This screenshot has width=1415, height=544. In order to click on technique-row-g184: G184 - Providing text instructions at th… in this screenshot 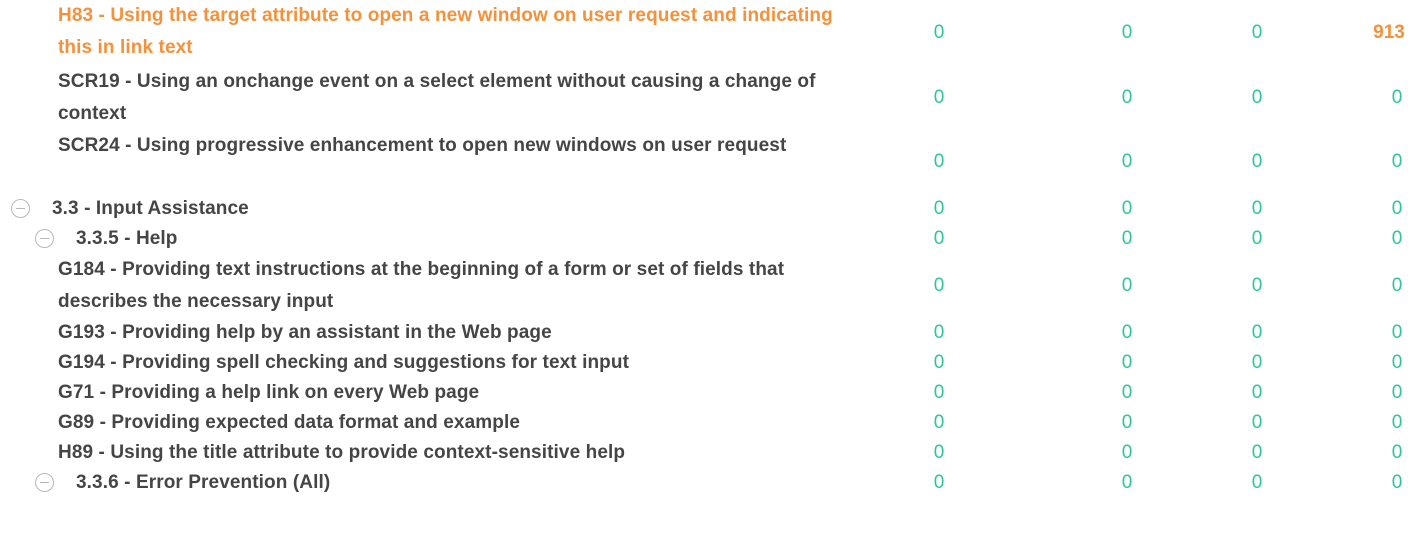, I will do `click(707, 286)`.